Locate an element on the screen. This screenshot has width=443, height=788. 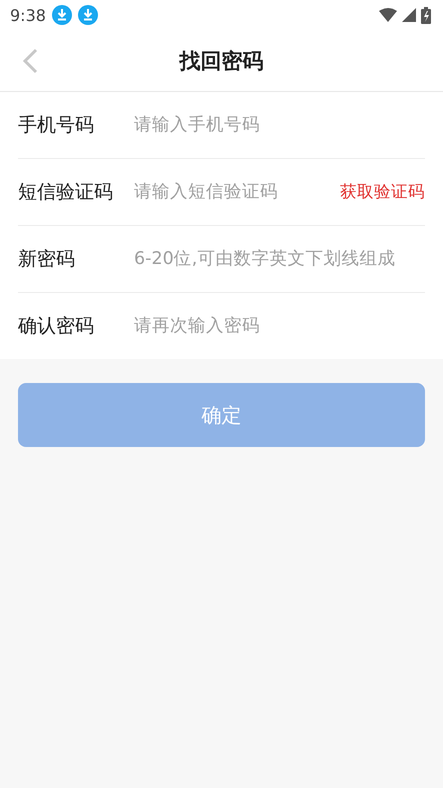
get-code-link: 获取验证码 is located at coordinates (382, 192).